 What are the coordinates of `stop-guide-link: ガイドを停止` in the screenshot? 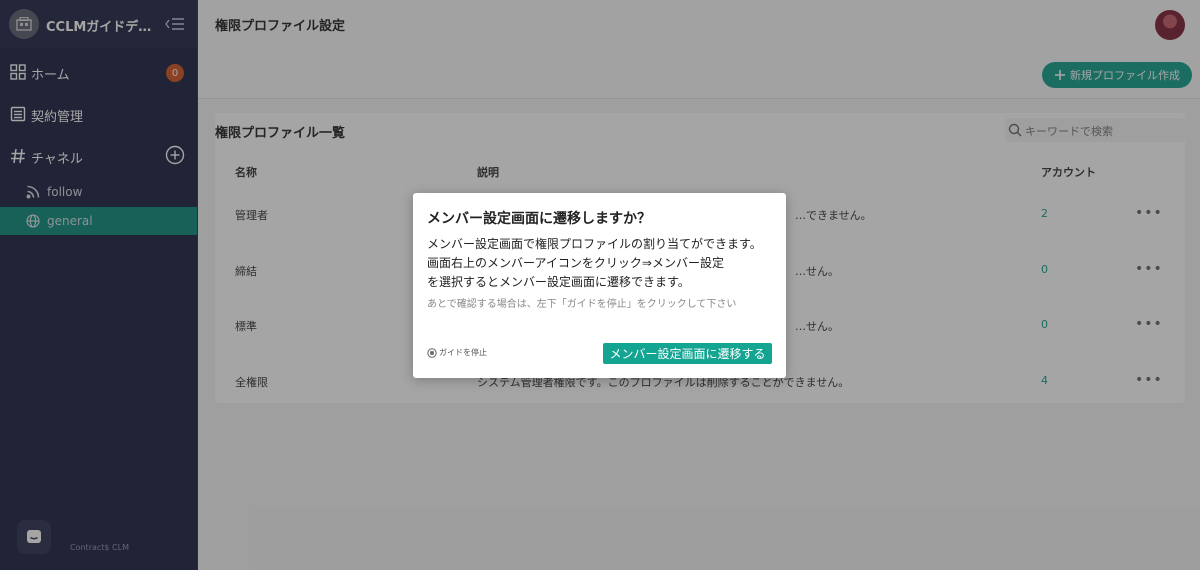 It's located at (457, 352).